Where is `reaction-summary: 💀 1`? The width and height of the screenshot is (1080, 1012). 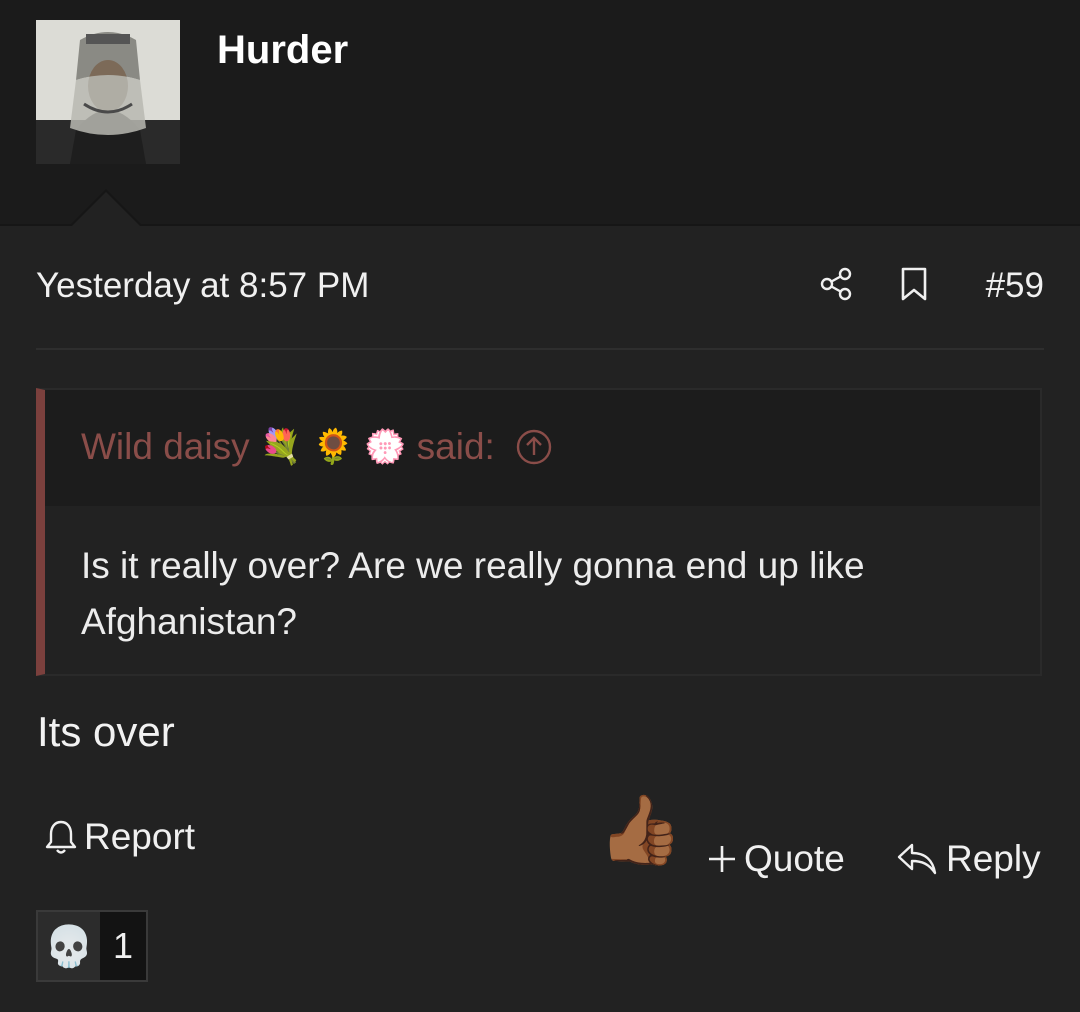
reaction-summary: 💀 1 is located at coordinates (92, 946).